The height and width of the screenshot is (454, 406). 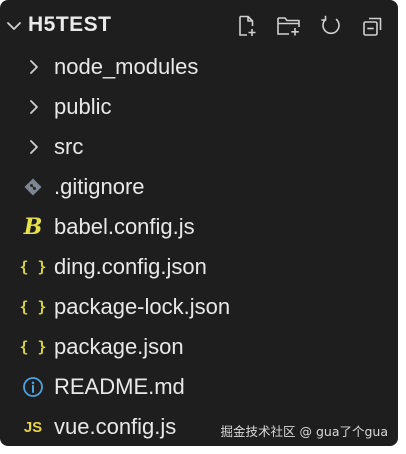 What do you see at coordinates (199, 387) in the screenshot?
I see `tree-item-readme: README.md` at bounding box center [199, 387].